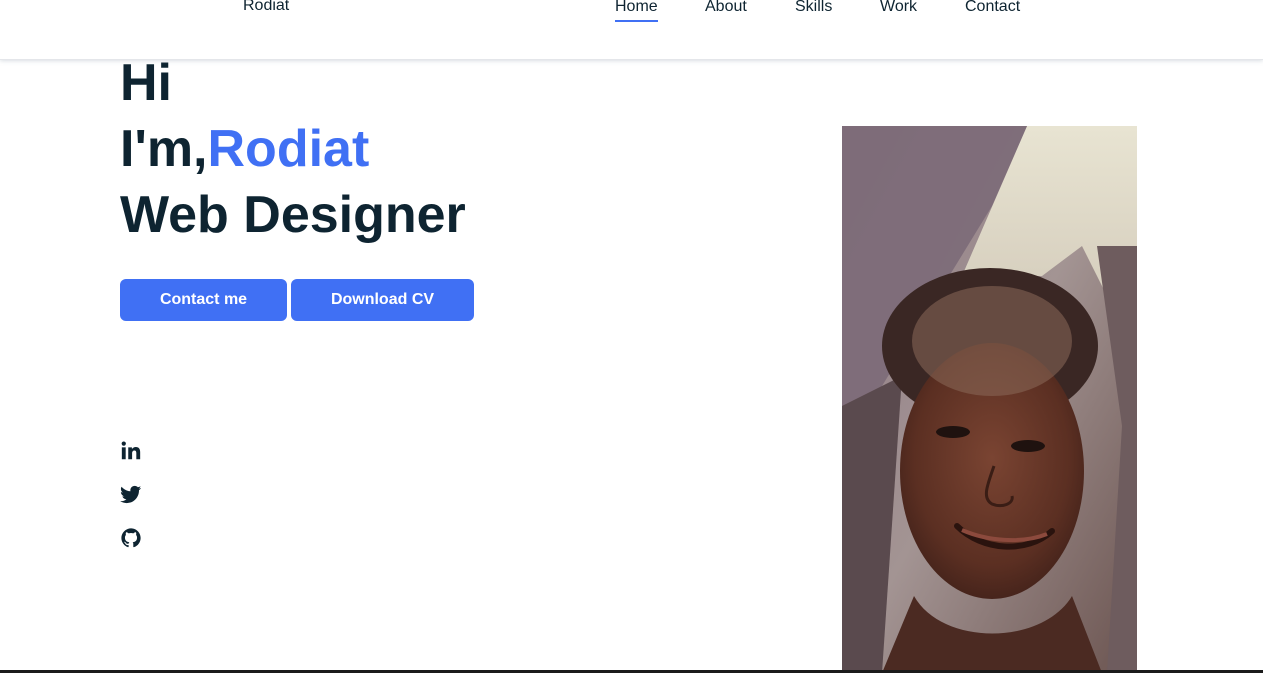 The height and width of the screenshot is (673, 1263). I want to click on nav-contact: Contact, so click(992, 8).